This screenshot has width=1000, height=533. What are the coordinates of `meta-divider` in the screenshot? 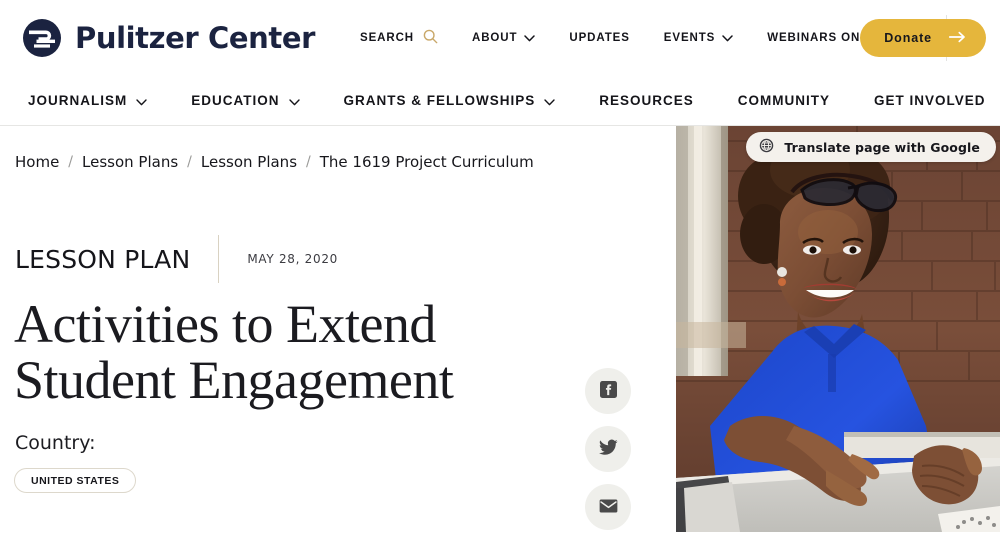 It's located at (219, 259).